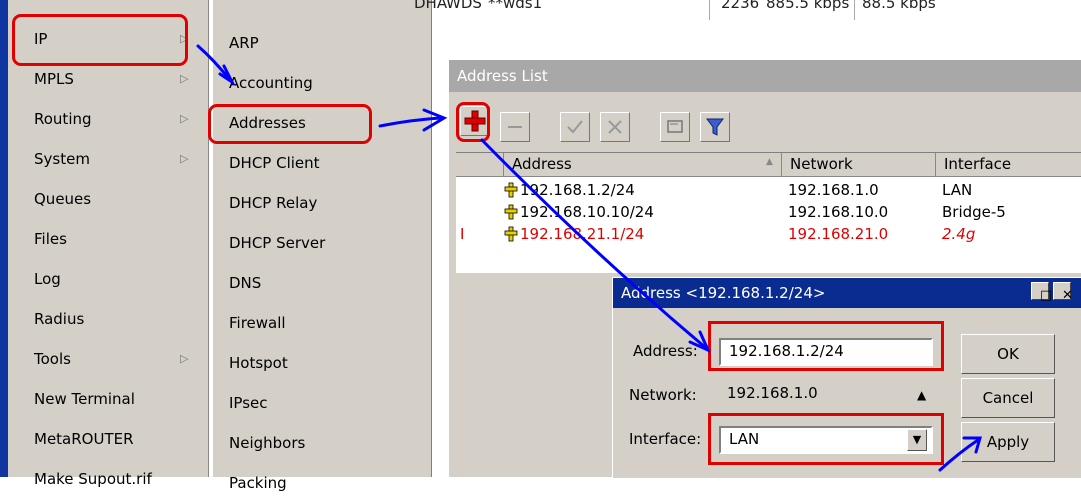  I want to click on collapse-up-icon: ▲, so click(921, 395).